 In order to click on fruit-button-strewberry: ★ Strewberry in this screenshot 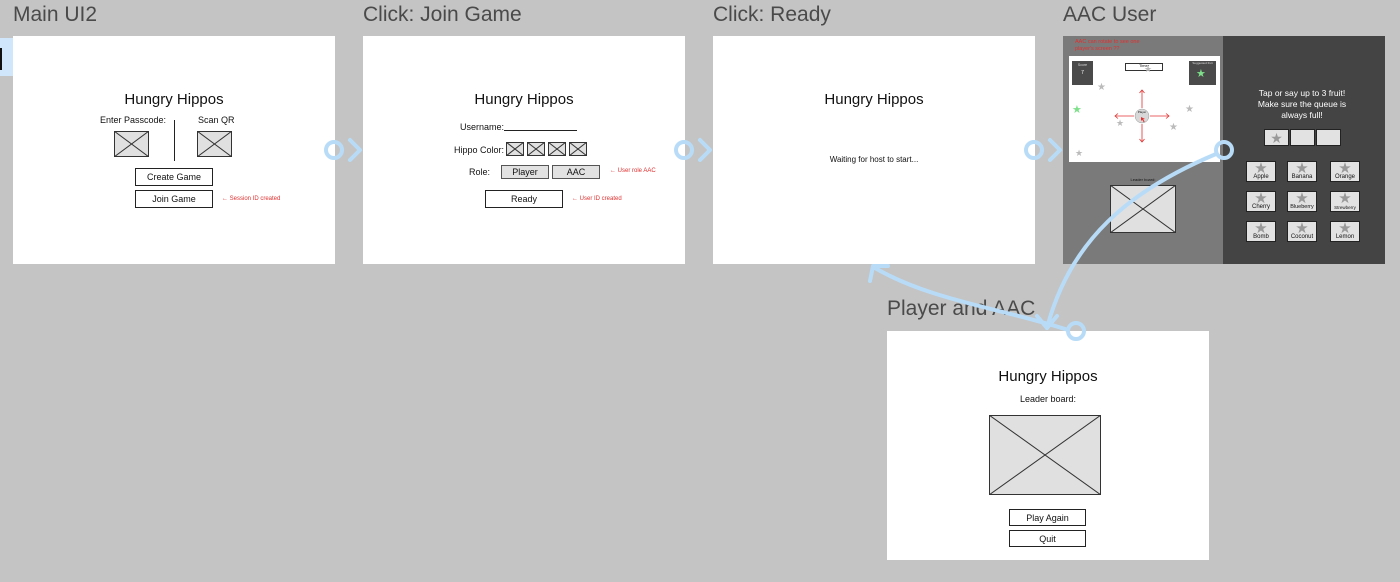, I will do `click(1345, 201)`.